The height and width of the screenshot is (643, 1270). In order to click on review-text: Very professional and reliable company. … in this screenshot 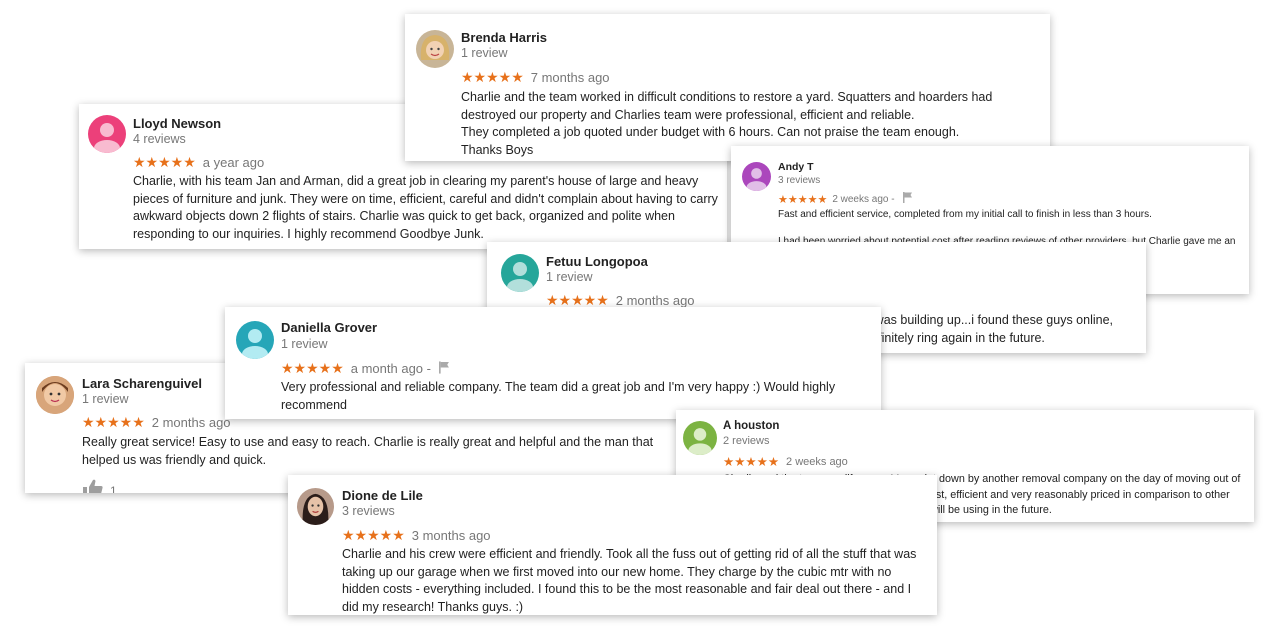, I will do `click(558, 396)`.